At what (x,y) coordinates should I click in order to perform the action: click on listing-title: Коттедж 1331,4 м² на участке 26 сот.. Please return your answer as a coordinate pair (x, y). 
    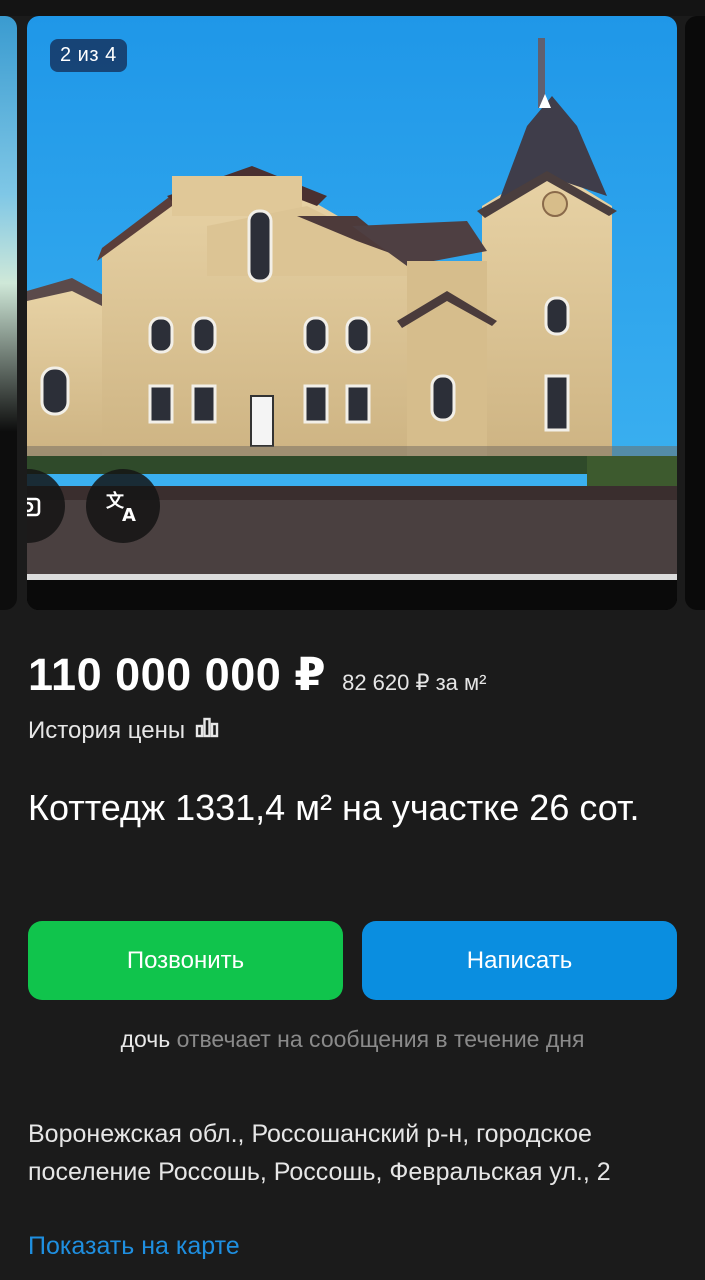
    Looking at the image, I should click on (334, 807).